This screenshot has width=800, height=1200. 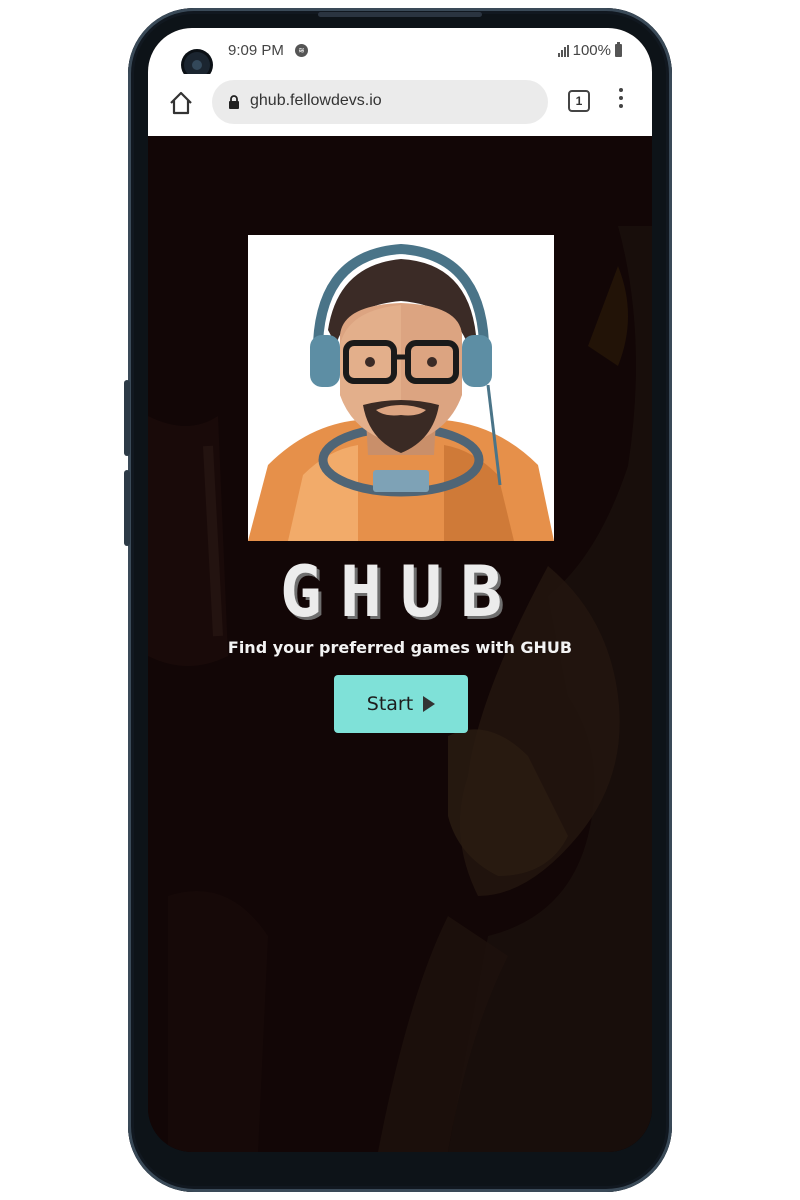 I want to click on browser-toolbar: ghub.fellowdevs.io 1, so click(x=400, y=105).